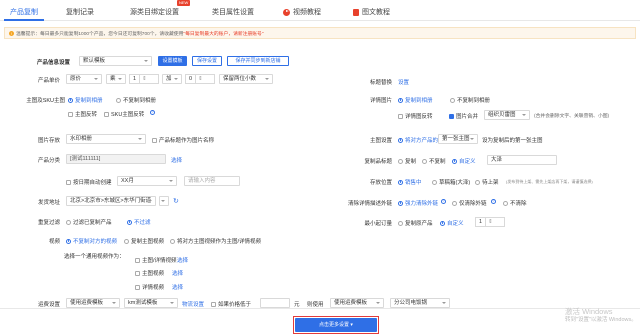 The height and width of the screenshot is (335, 640). Describe the element at coordinates (176, 160) in the screenshot. I see `choose-category-link: 选择` at that location.